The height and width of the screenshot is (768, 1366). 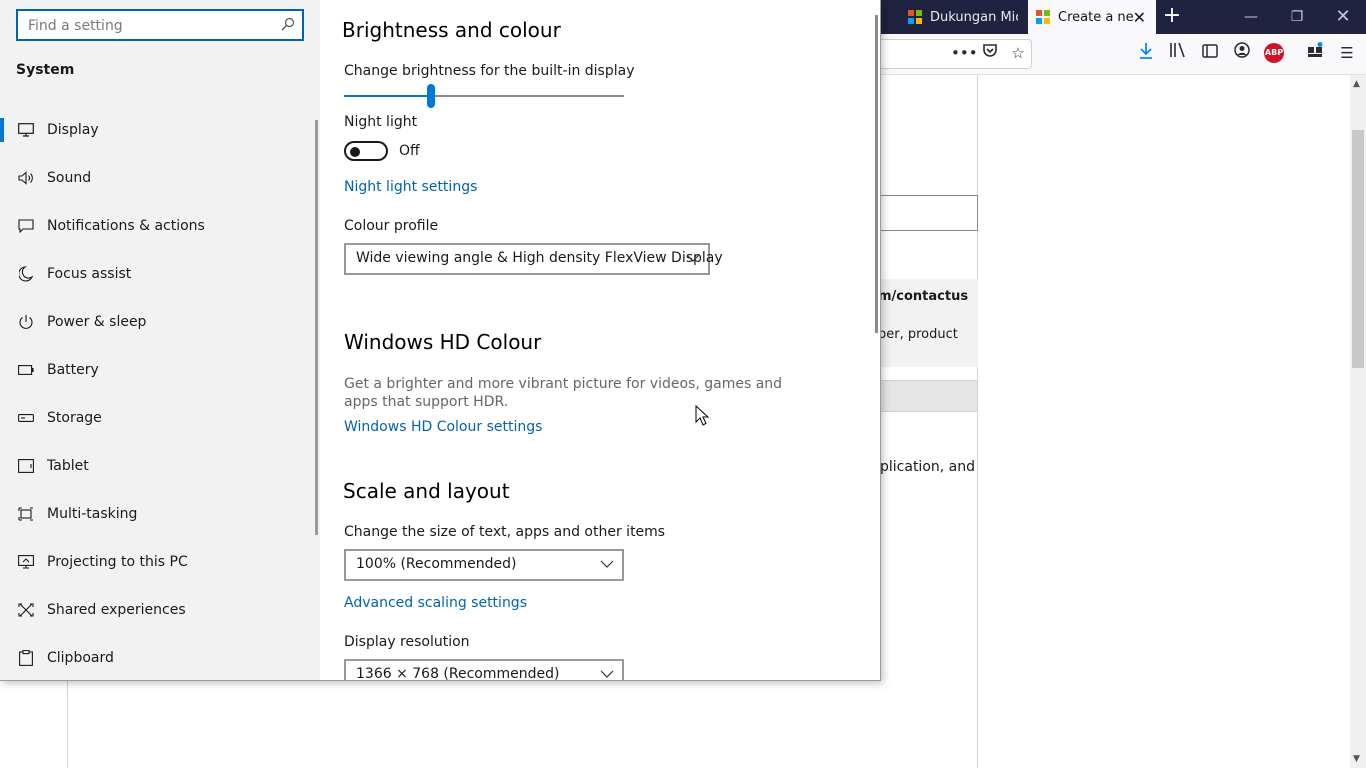 I want to click on restore-button: ❐, so click(x=1297, y=17).